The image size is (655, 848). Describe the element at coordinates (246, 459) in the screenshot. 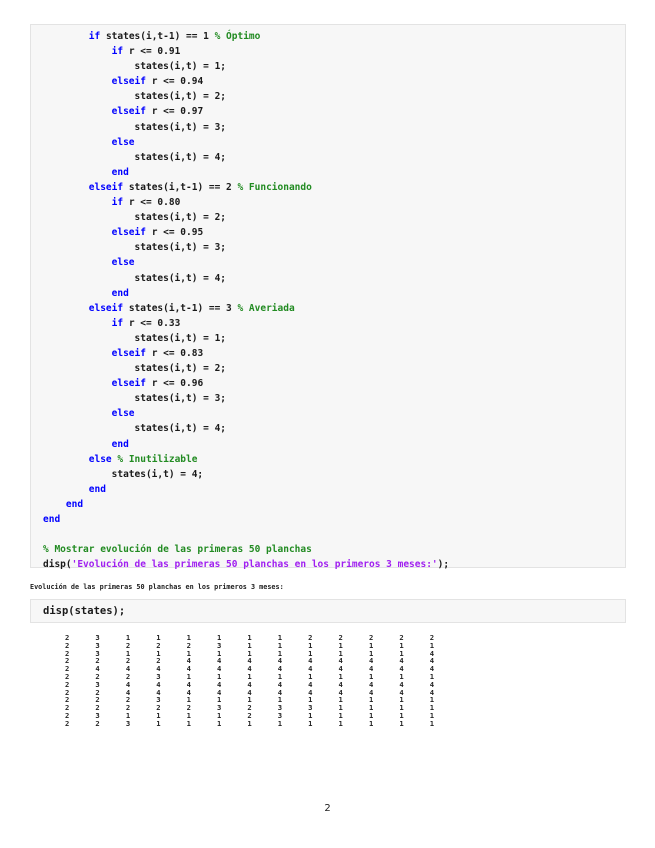

I see `code-line: else % Inutilizable` at that location.